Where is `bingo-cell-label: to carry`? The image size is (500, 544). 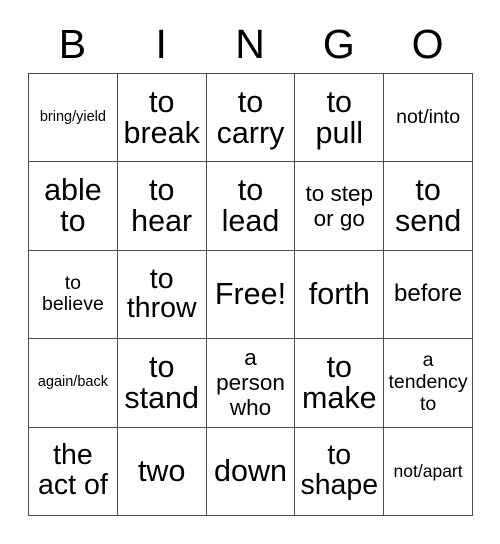 bingo-cell-label: to carry is located at coordinates (250, 117).